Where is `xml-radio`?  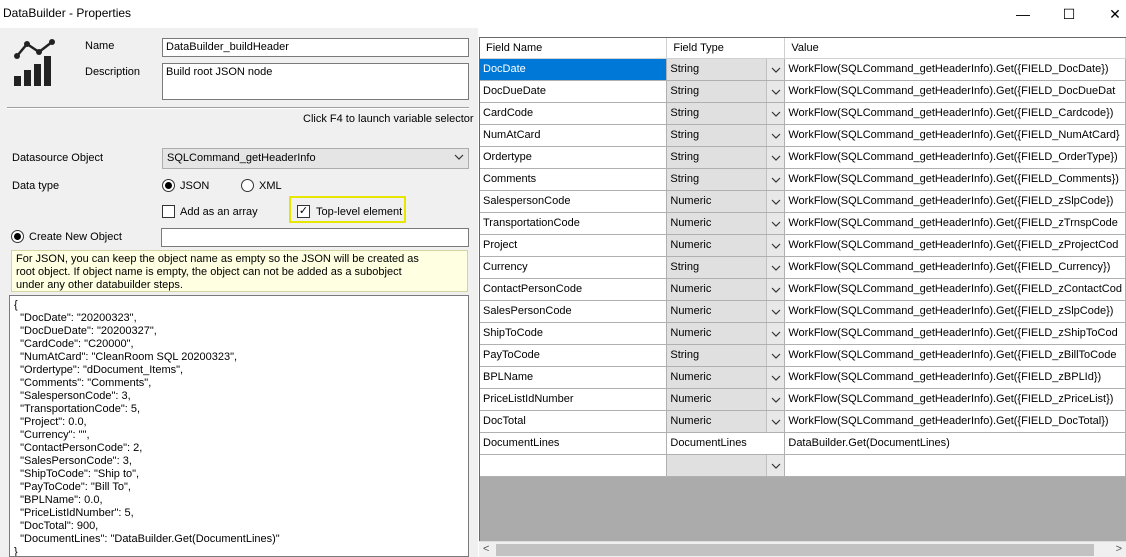
xml-radio is located at coordinates (247, 185).